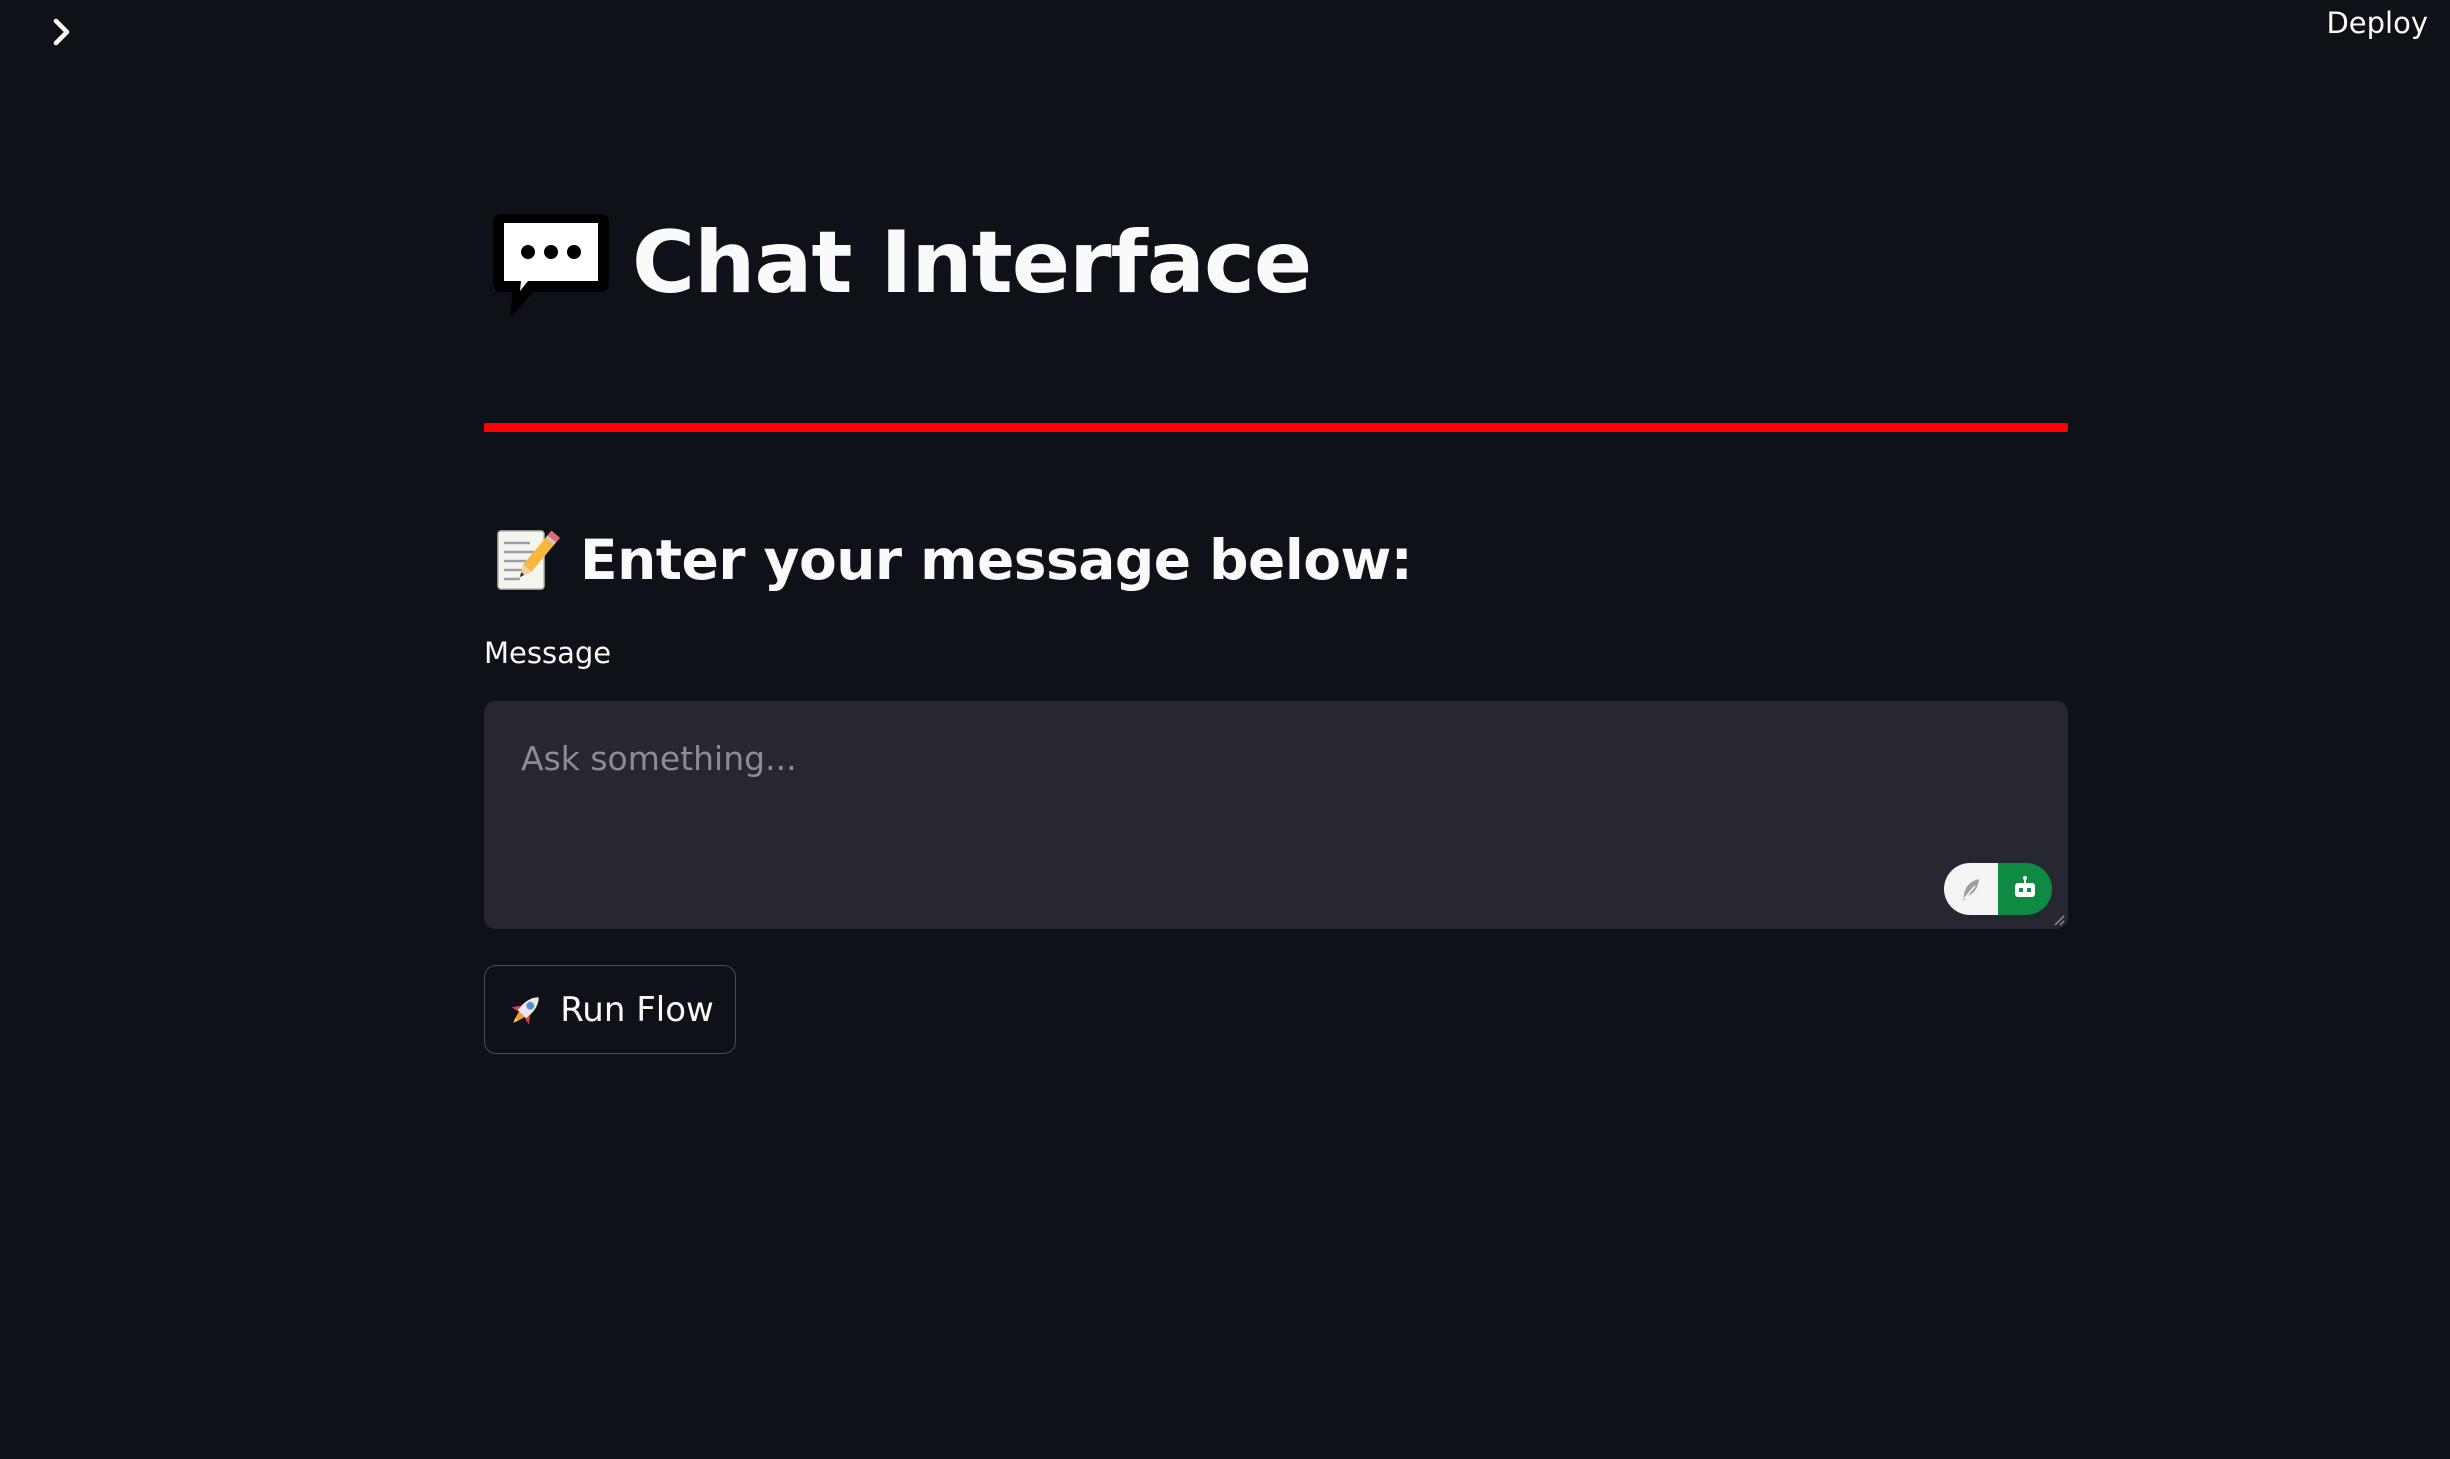  Describe the element at coordinates (996, 560) in the screenshot. I see `section-subheader: Enter your message below:` at that location.